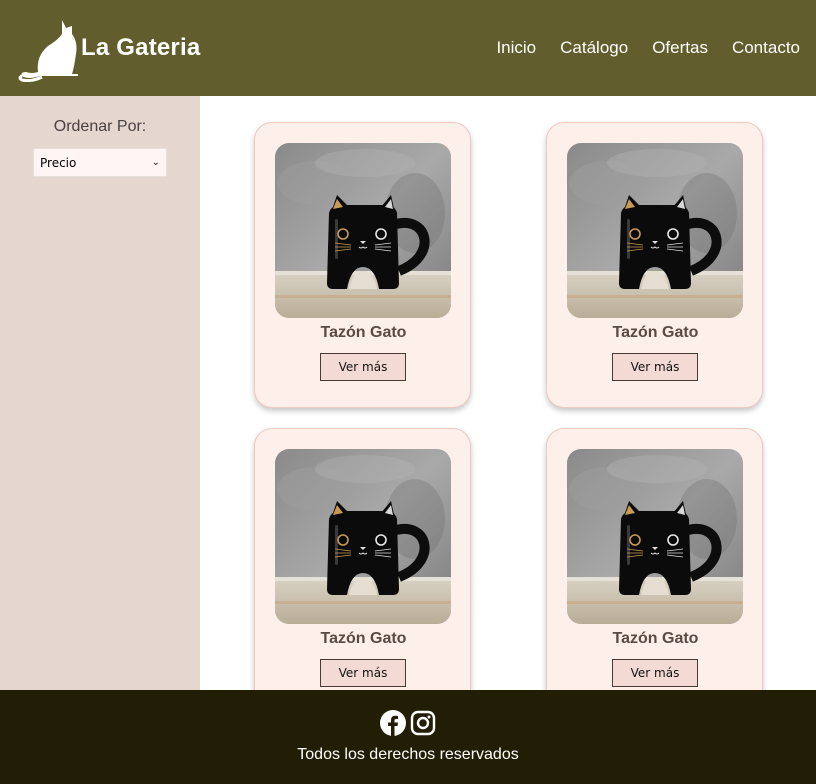 Image resolution: width=816 pixels, height=784 pixels. Describe the element at coordinates (408, 737) in the screenshot. I see `site-footer: Todos los derechos reservados` at that location.